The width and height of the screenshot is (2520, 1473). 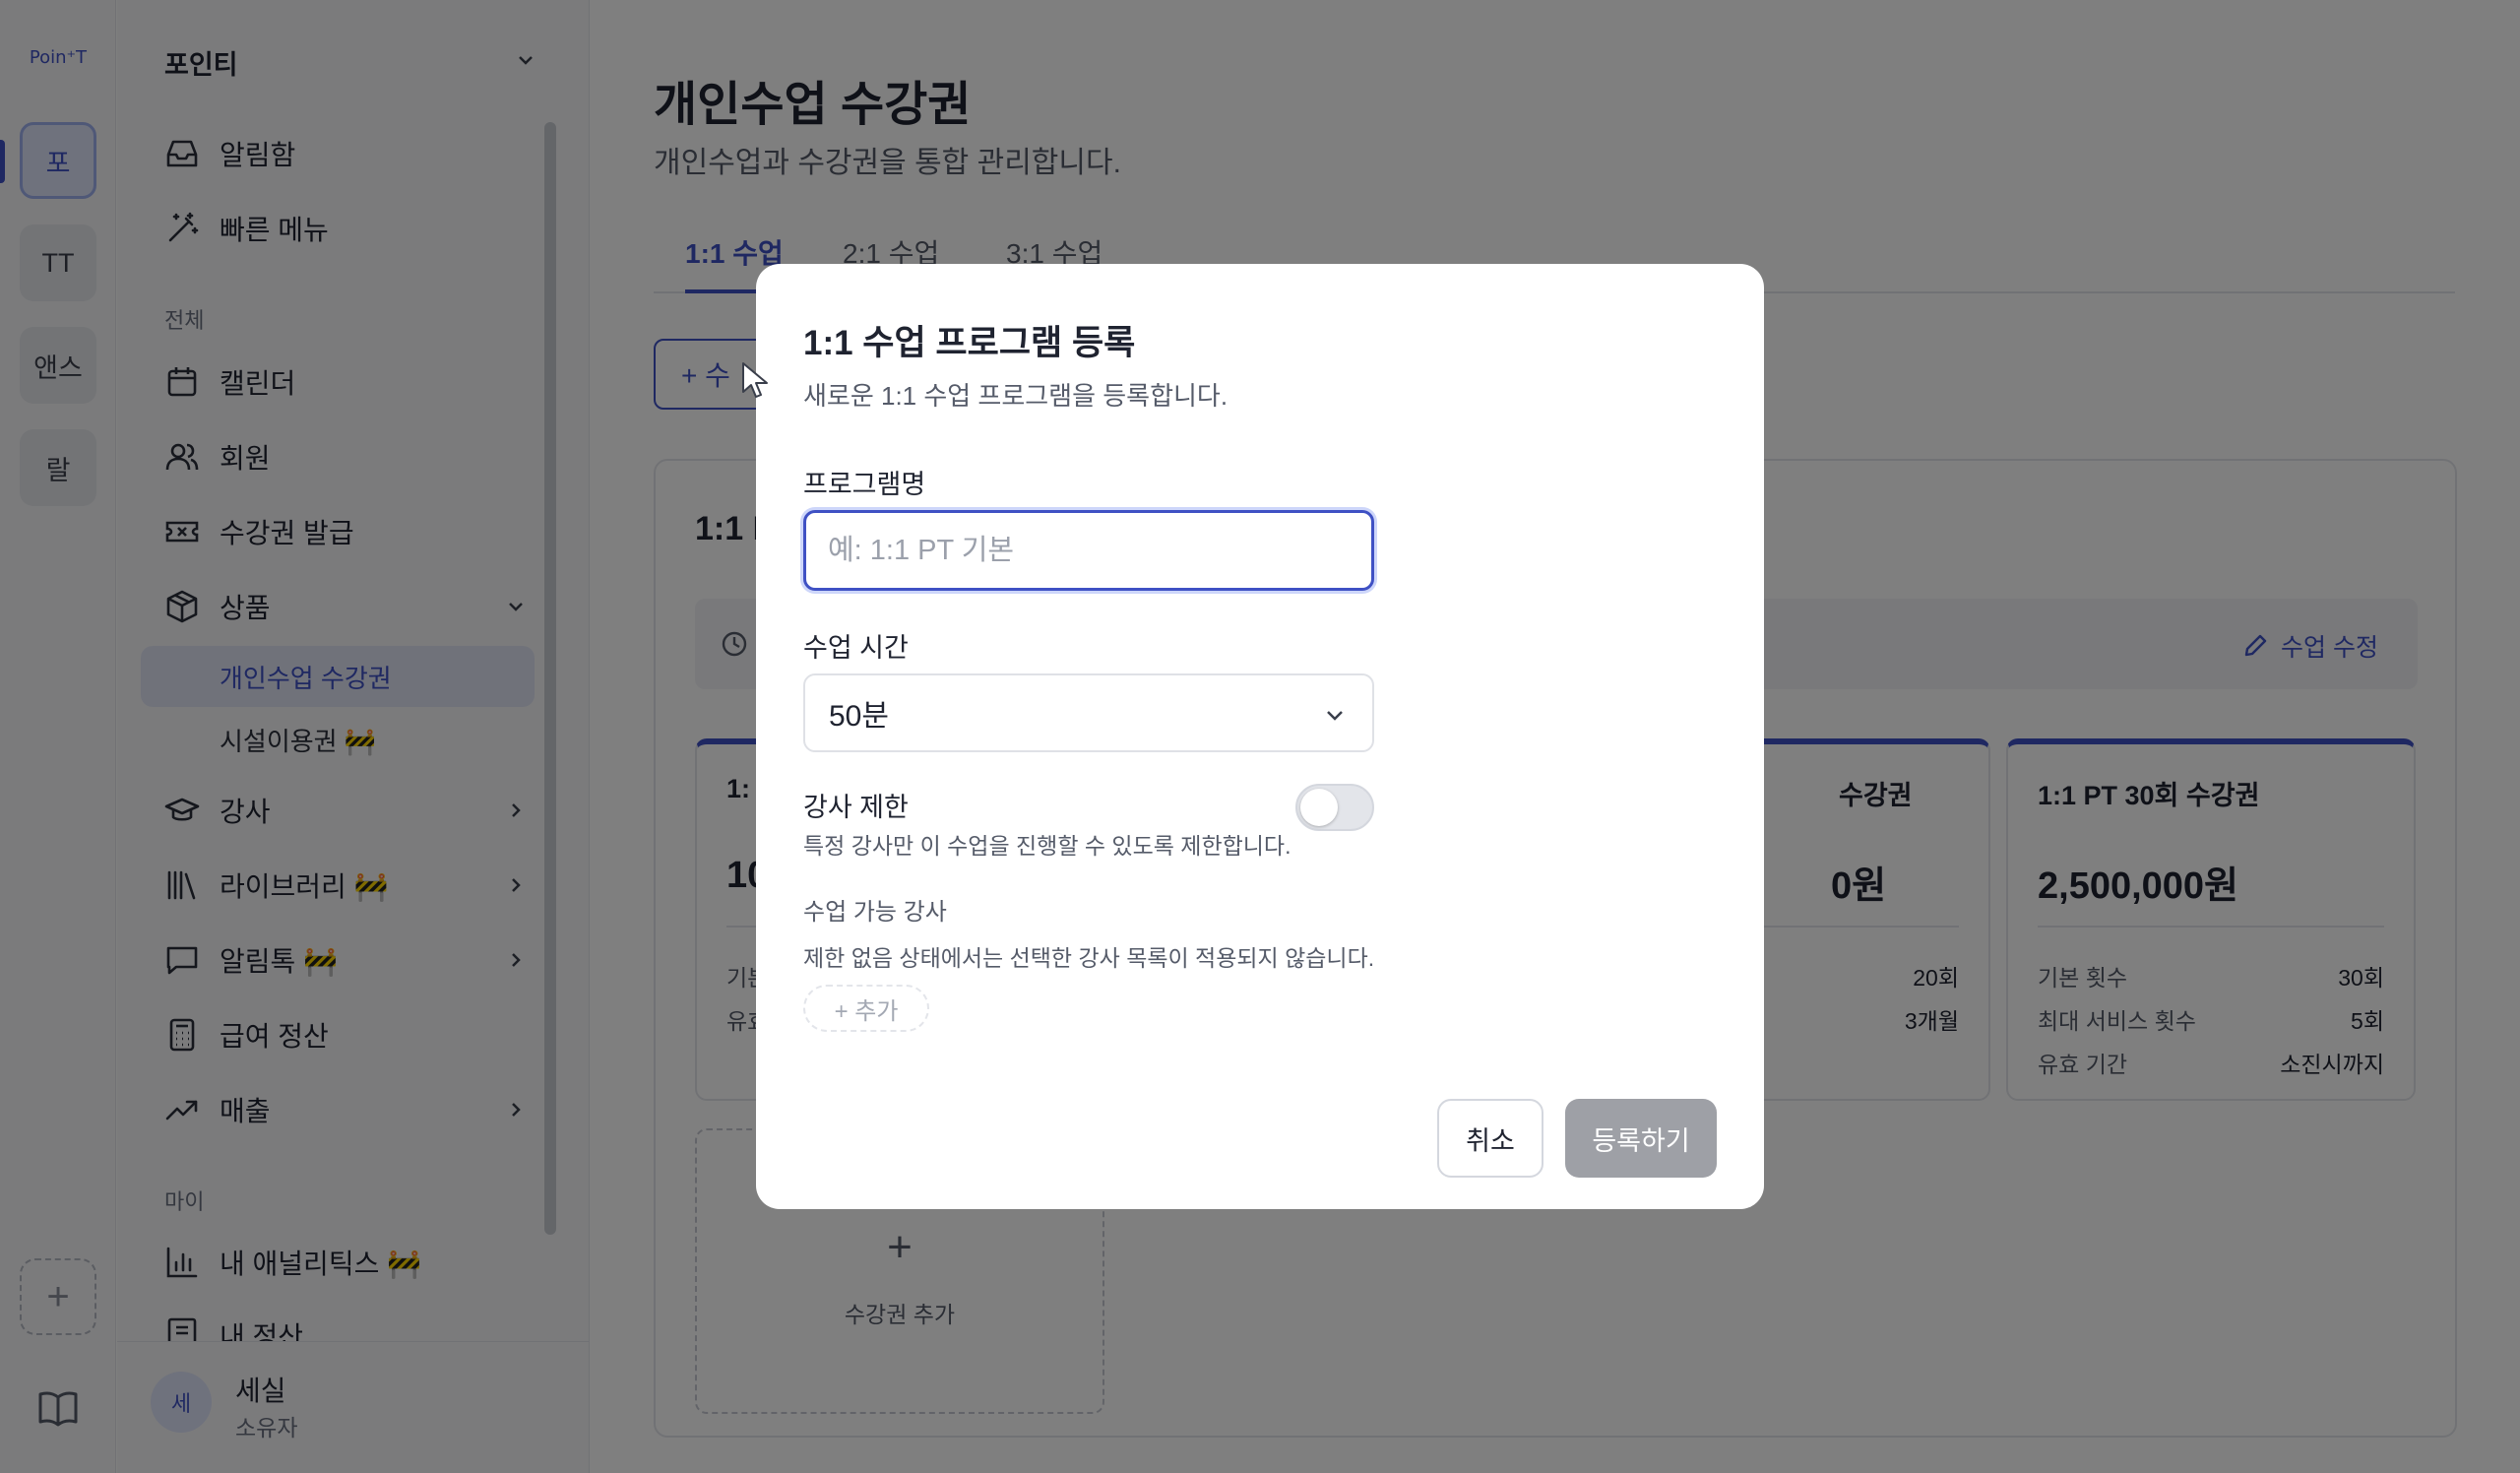 I want to click on chevron-down-icon, so click(x=1335, y=716).